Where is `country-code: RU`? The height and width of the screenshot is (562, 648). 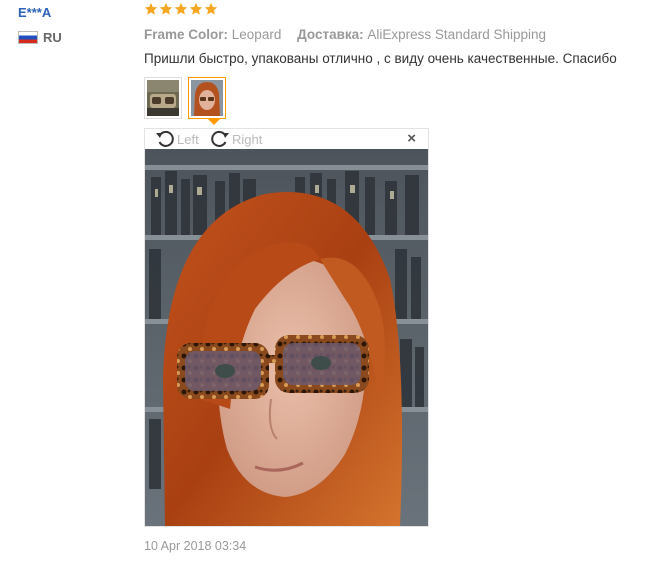 country-code: RU is located at coordinates (52, 37).